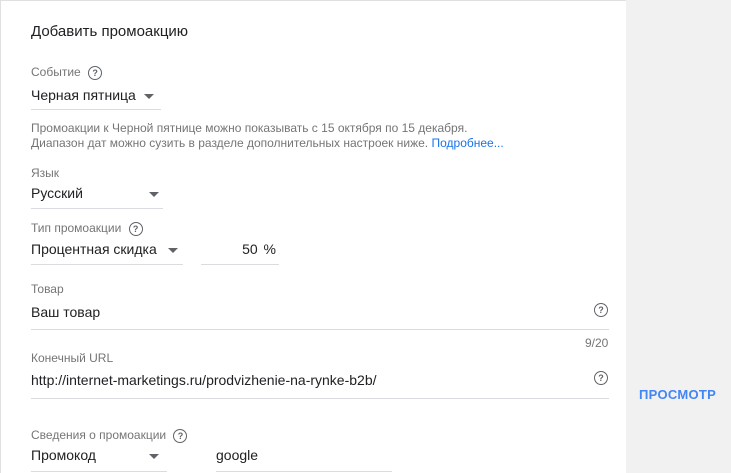 This screenshot has height=473, width=731. What do you see at coordinates (97, 195) in the screenshot?
I see `language-select: Русский` at bounding box center [97, 195].